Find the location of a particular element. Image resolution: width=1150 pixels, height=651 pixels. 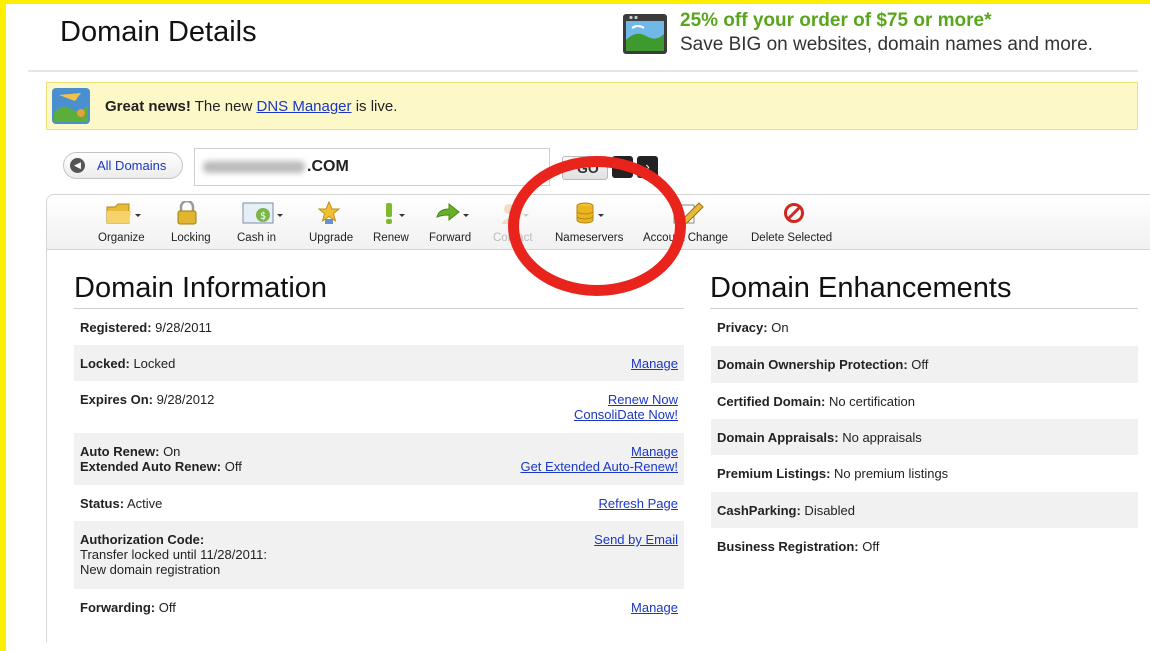

row-value: Disabled is located at coordinates (828, 510).